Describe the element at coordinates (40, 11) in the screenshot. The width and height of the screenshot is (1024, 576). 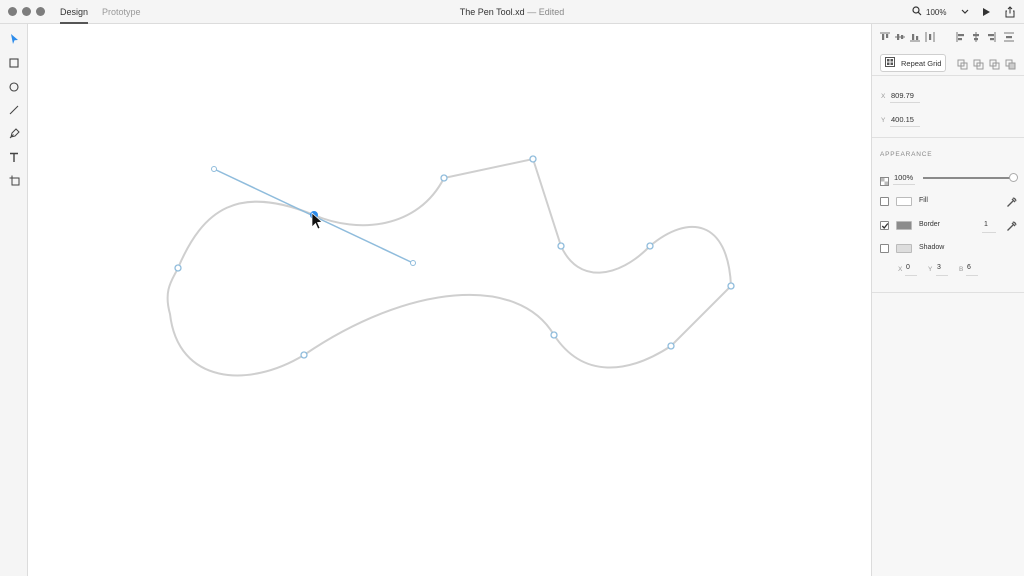
I see `zoom-window-button` at that location.